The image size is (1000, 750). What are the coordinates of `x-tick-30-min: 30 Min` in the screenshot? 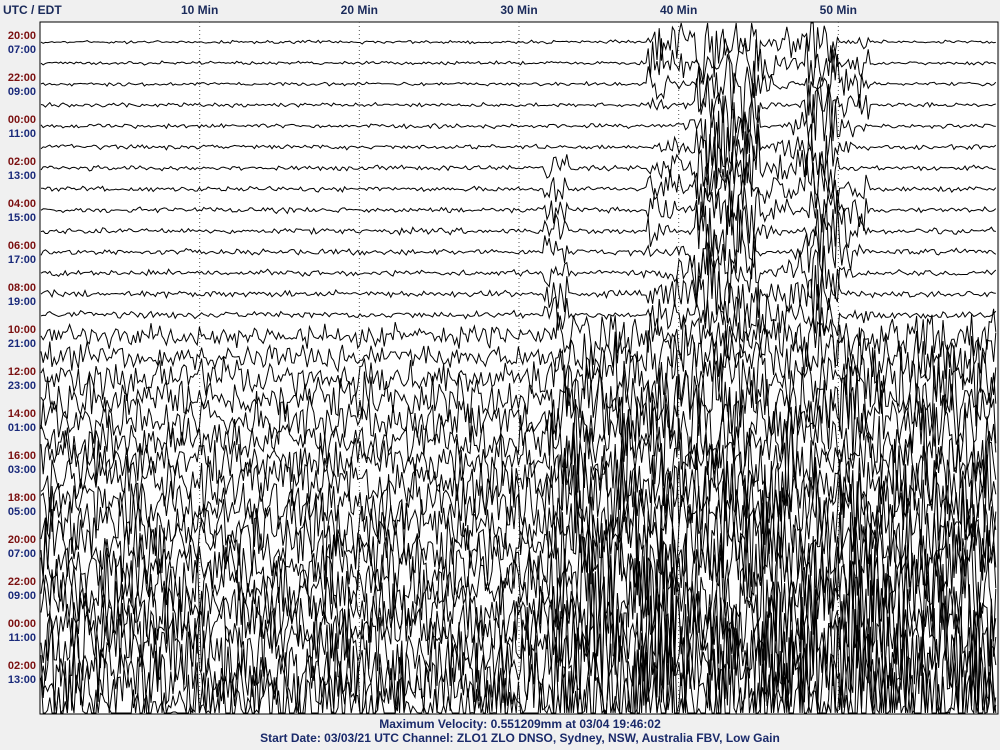 It's located at (518, 10).